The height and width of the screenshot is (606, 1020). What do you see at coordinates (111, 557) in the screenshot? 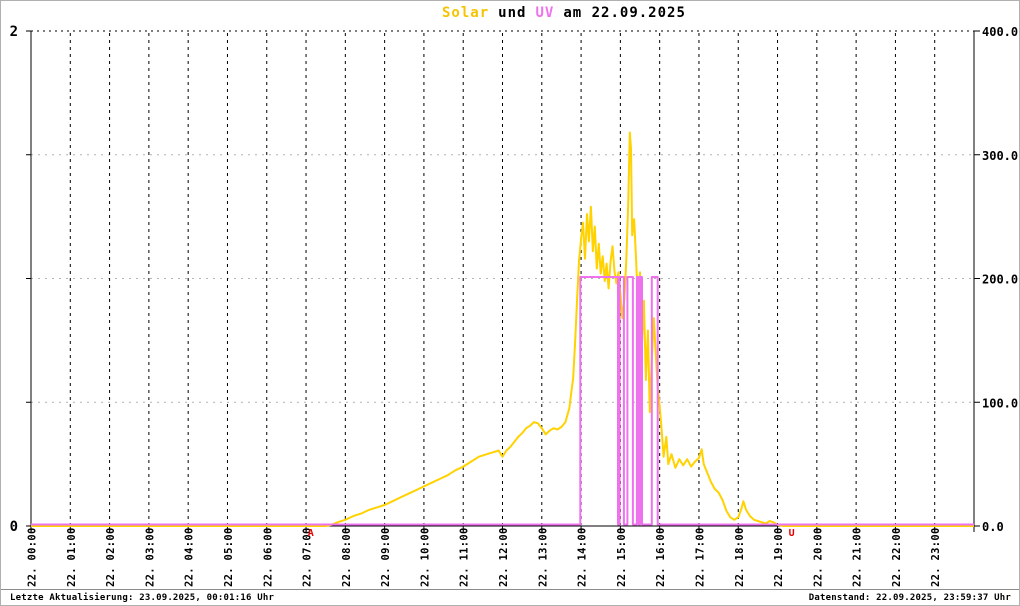
I see `svg-text: 22. 02:00` at bounding box center [111, 557].